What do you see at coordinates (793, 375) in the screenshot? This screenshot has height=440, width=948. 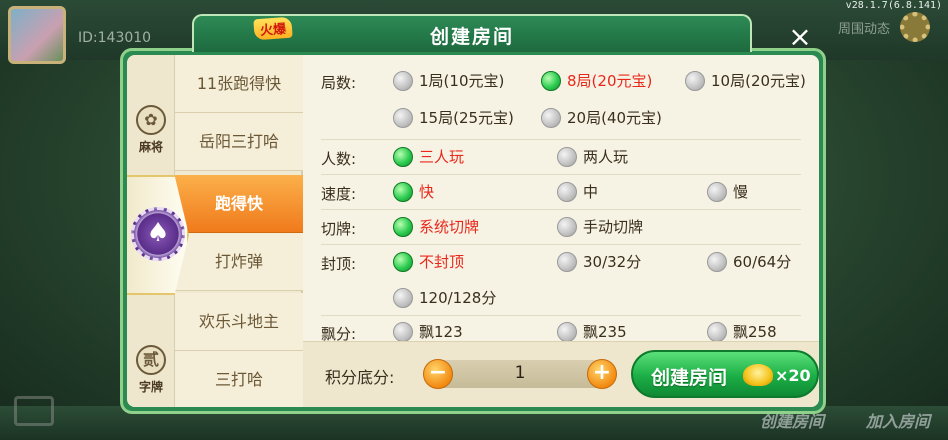 I see `create-cost: ×20` at bounding box center [793, 375].